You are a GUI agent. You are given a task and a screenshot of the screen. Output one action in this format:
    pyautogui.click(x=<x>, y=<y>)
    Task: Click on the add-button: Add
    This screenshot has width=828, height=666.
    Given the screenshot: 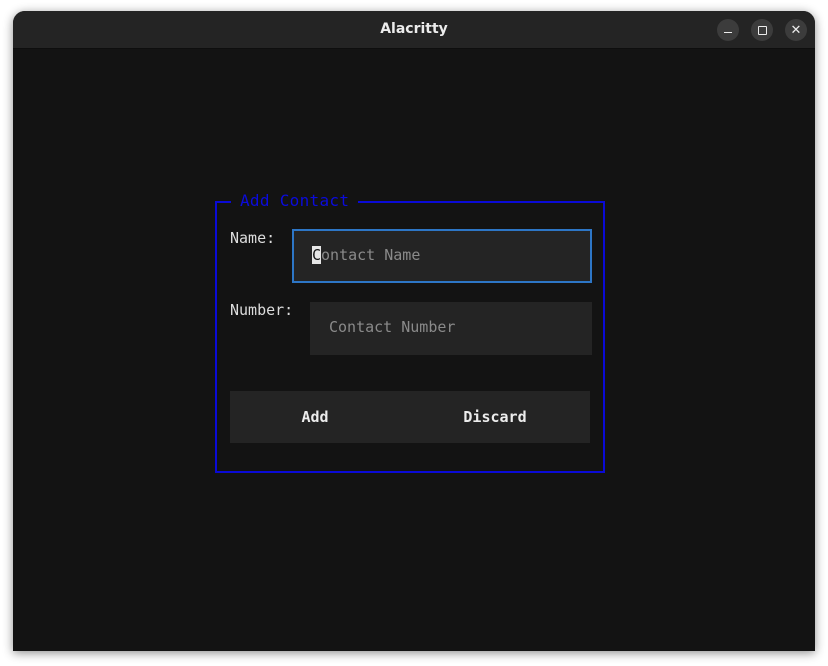 What is the action you would take?
    pyautogui.click(x=315, y=417)
    